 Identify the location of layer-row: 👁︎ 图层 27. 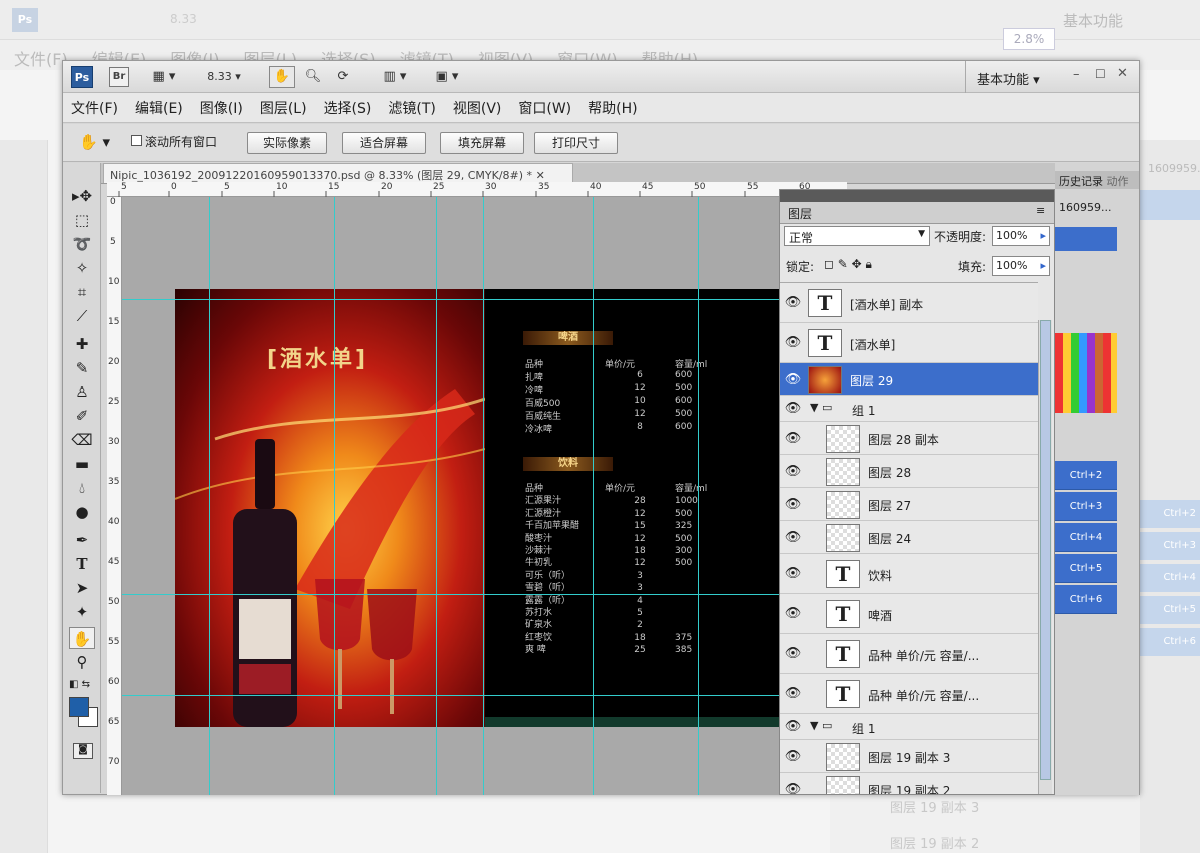
(909, 504).